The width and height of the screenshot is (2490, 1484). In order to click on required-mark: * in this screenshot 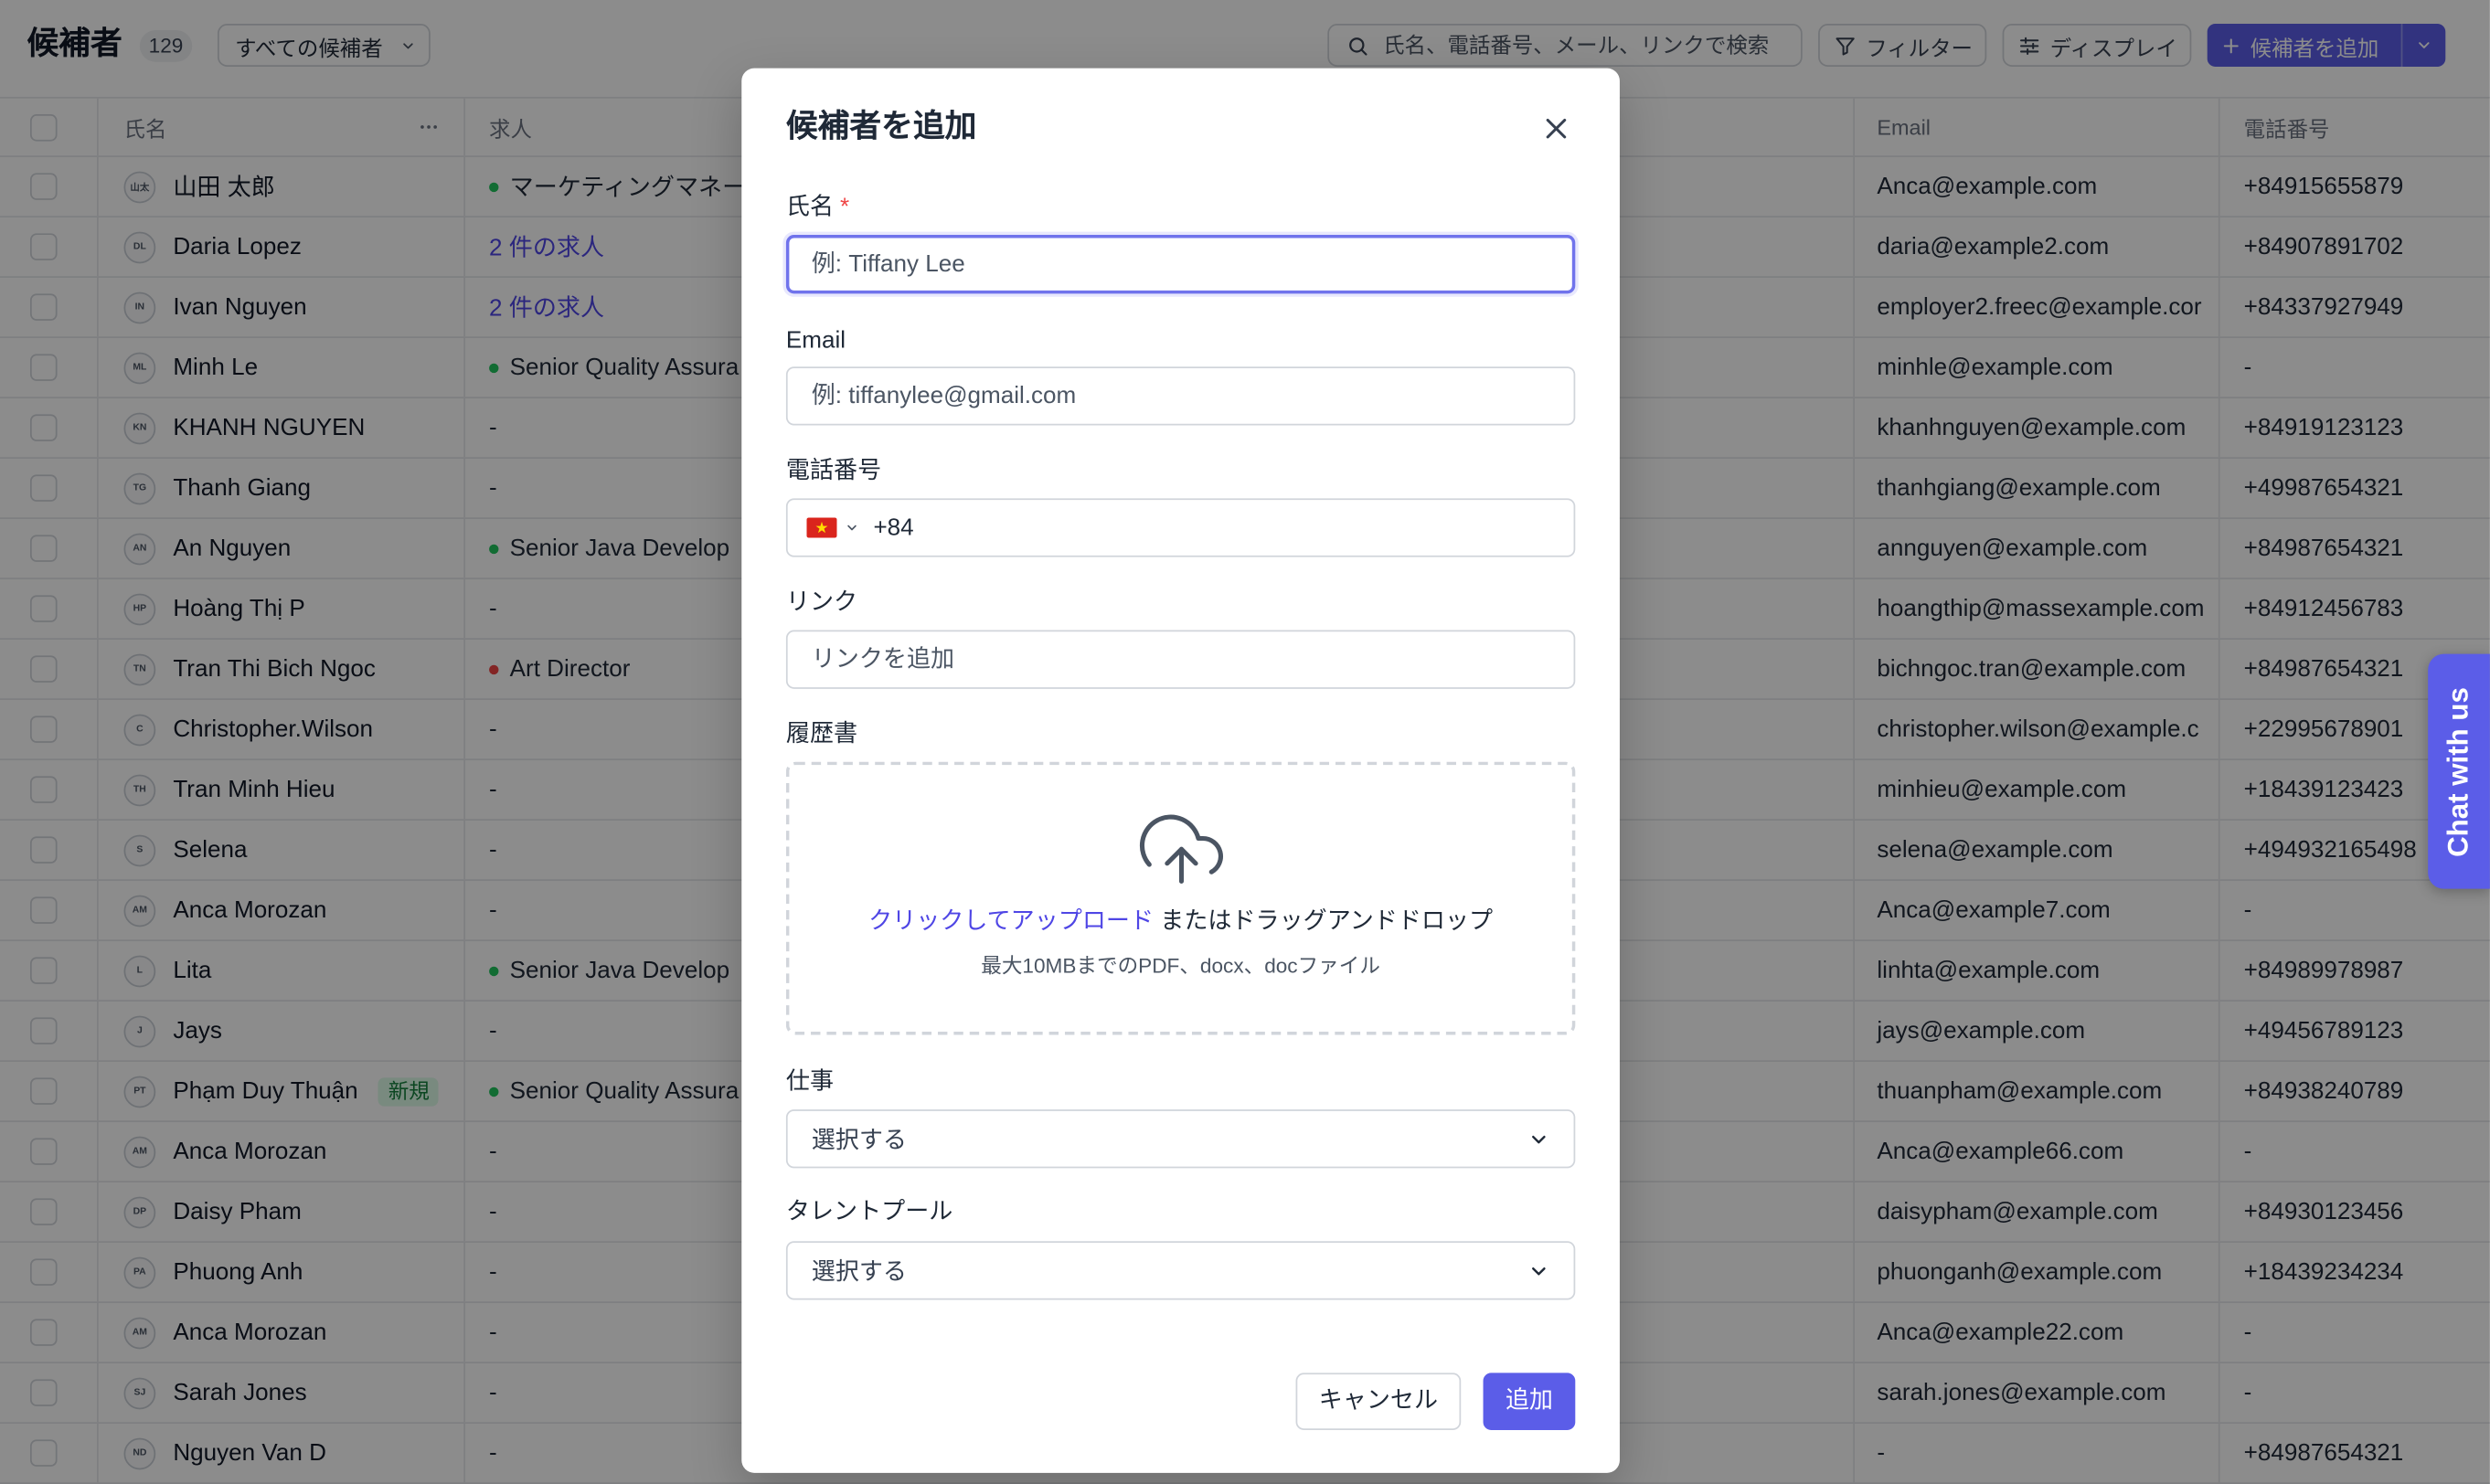, I will do `click(845, 207)`.